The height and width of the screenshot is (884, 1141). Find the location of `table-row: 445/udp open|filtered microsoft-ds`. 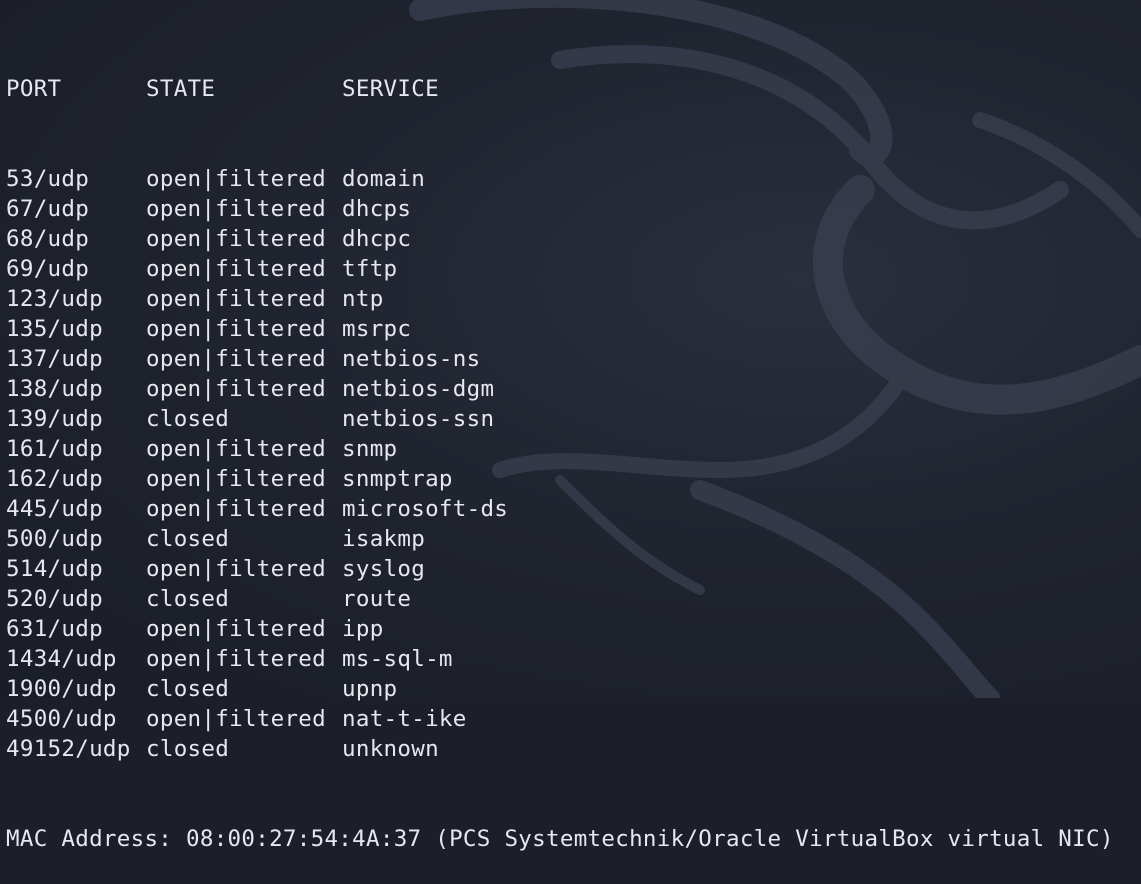

table-row: 445/udp open|filtered microsoft-ds is located at coordinates (560, 509).